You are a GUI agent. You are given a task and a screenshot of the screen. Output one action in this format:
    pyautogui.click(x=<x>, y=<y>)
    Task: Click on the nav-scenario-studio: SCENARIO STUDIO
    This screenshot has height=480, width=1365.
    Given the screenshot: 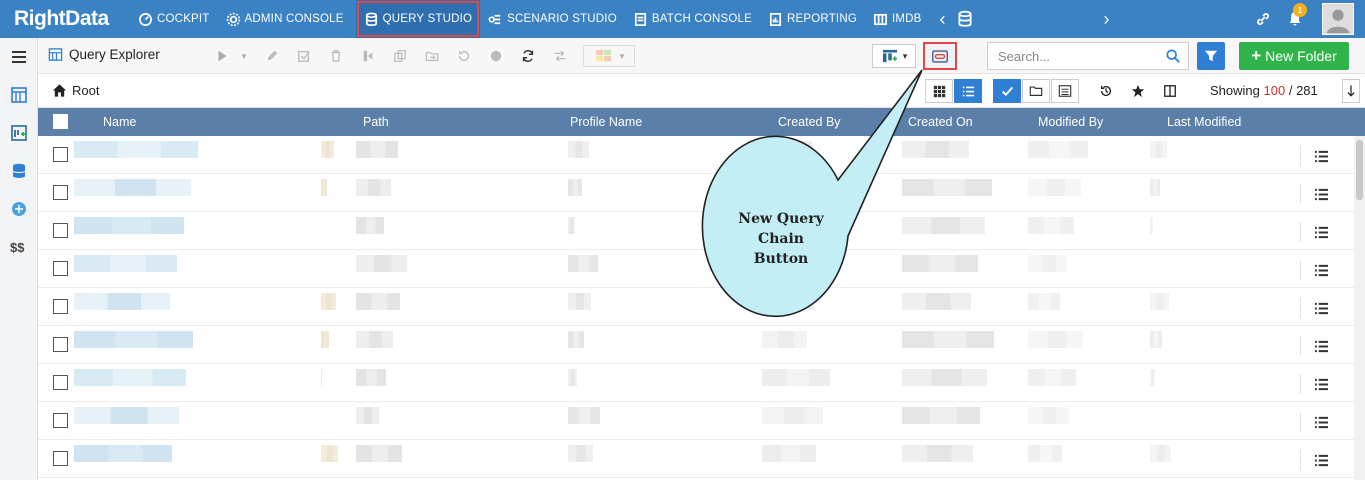 What is the action you would take?
    pyautogui.click(x=552, y=19)
    